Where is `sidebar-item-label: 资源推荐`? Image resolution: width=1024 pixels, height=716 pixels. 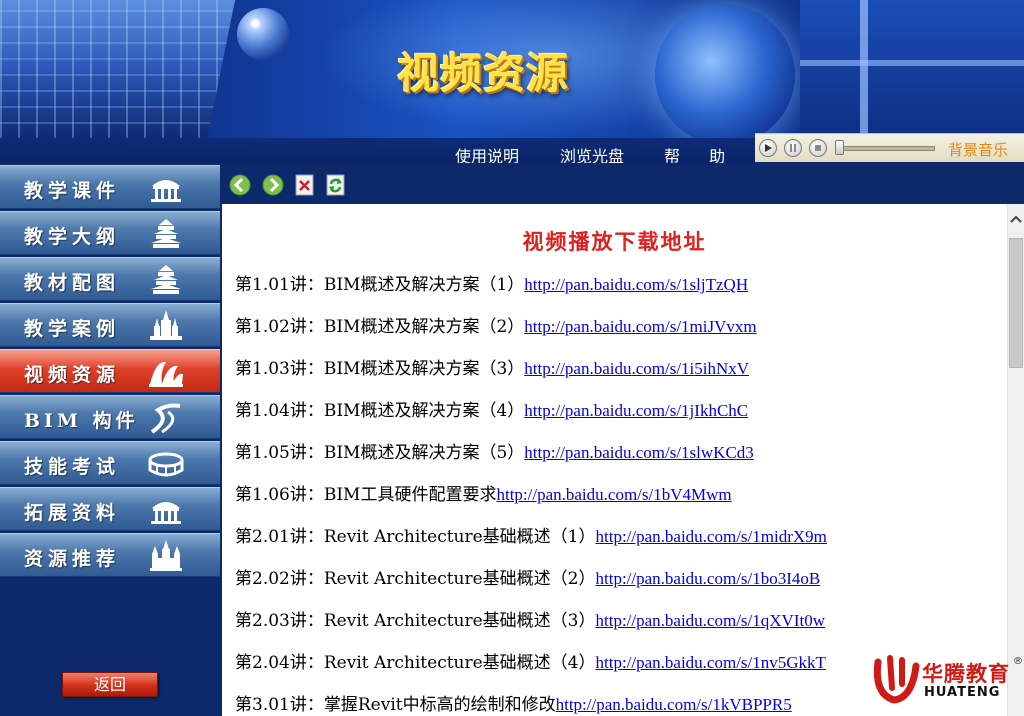
sidebar-item-label: 资源推荐 is located at coordinates (72, 559).